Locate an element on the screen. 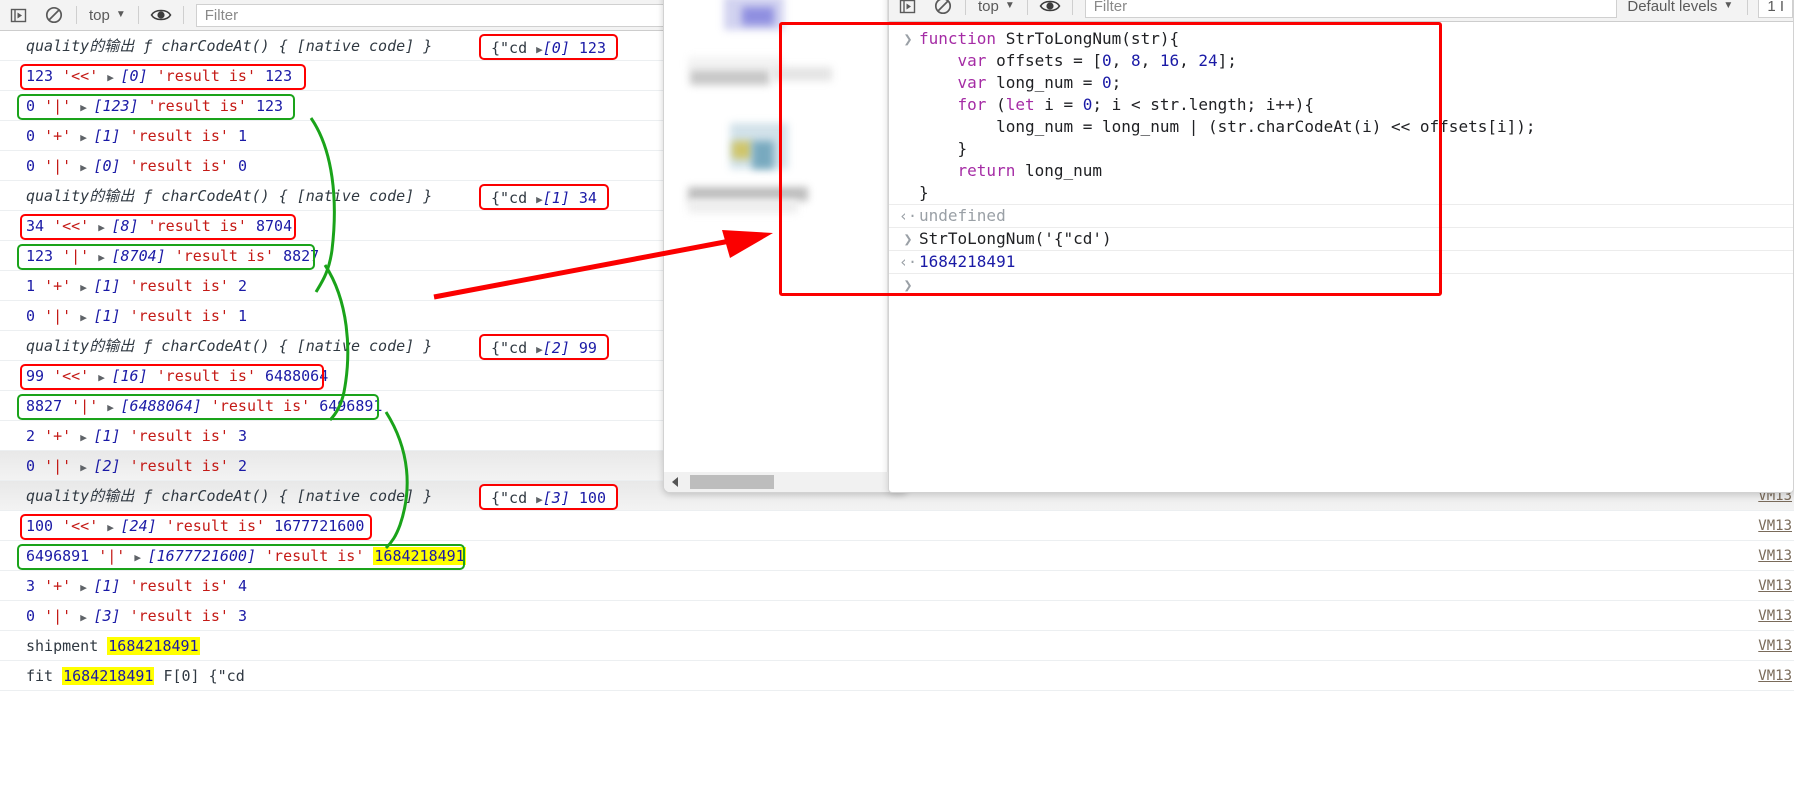 This screenshot has width=1794, height=792. console-output-line: return long_num is located at coordinates (1341, 171).